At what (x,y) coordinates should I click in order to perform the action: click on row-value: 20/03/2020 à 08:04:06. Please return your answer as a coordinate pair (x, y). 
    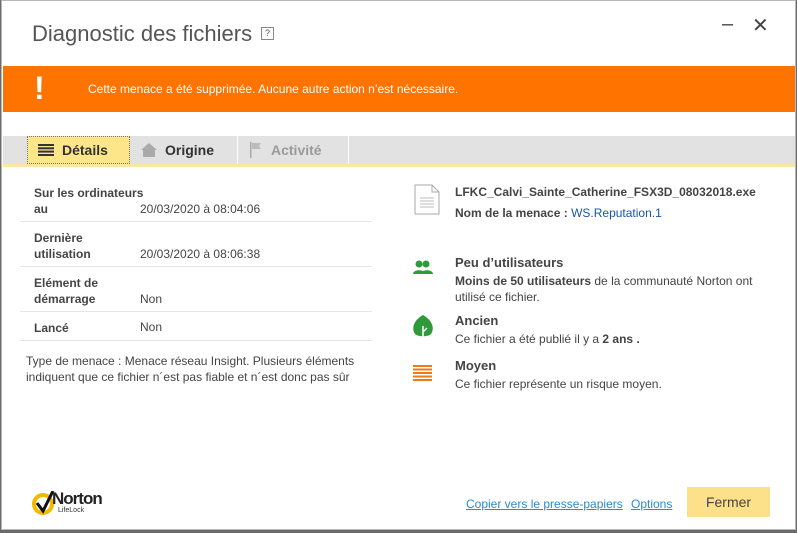
    Looking at the image, I should click on (200, 209).